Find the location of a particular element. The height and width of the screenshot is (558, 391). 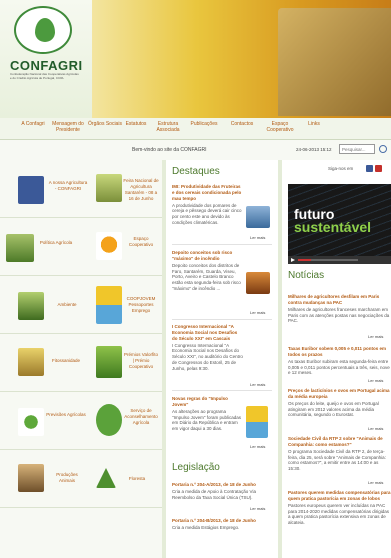

link-previsoes: Previsões Agrícolas is located at coordinates (66, 415).